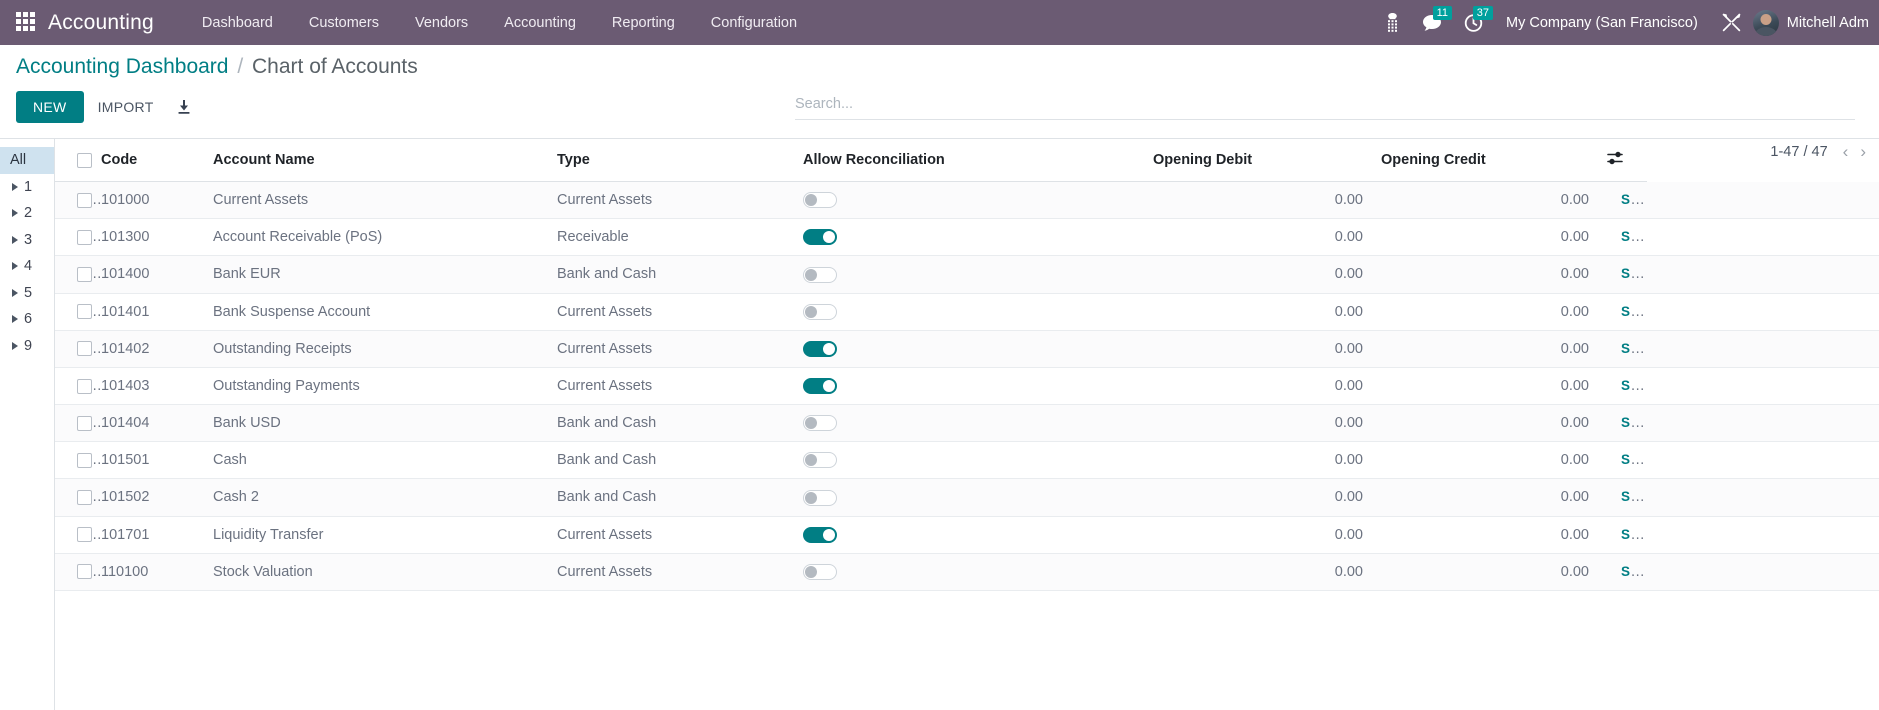 The image size is (1879, 710). I want to click on column-header-opening-debit: Opening Debit, so click(1267, 160).